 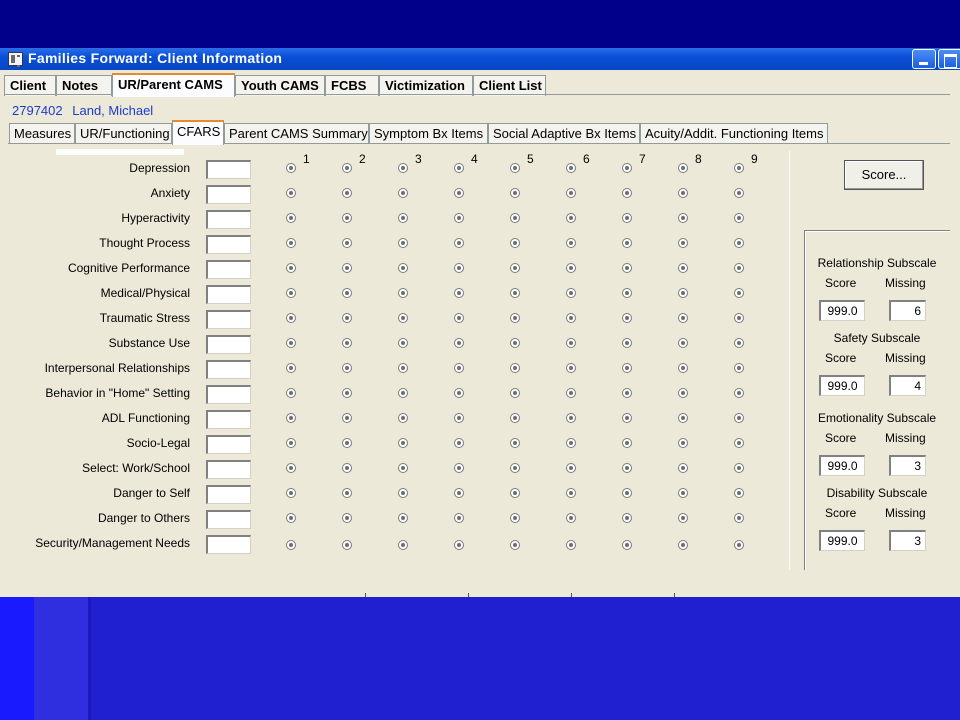 I want to click on subtab-parent-cams-summary: Parent CAMS Summary, so click(x=296, y=133).